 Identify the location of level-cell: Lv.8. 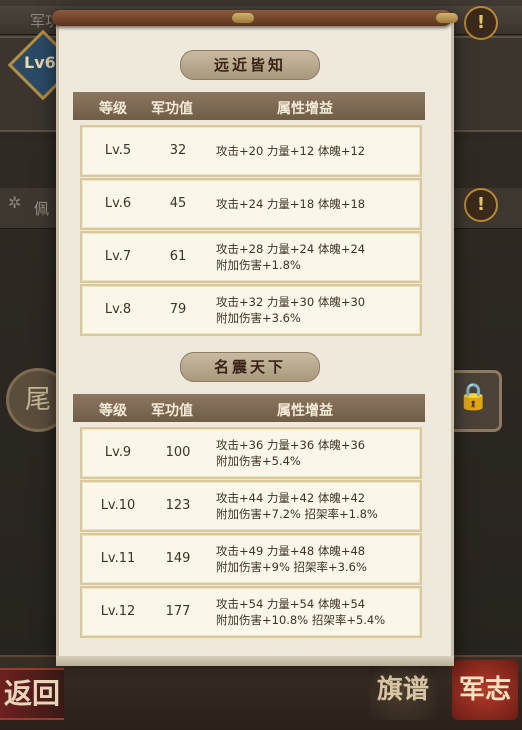
(118, 309).